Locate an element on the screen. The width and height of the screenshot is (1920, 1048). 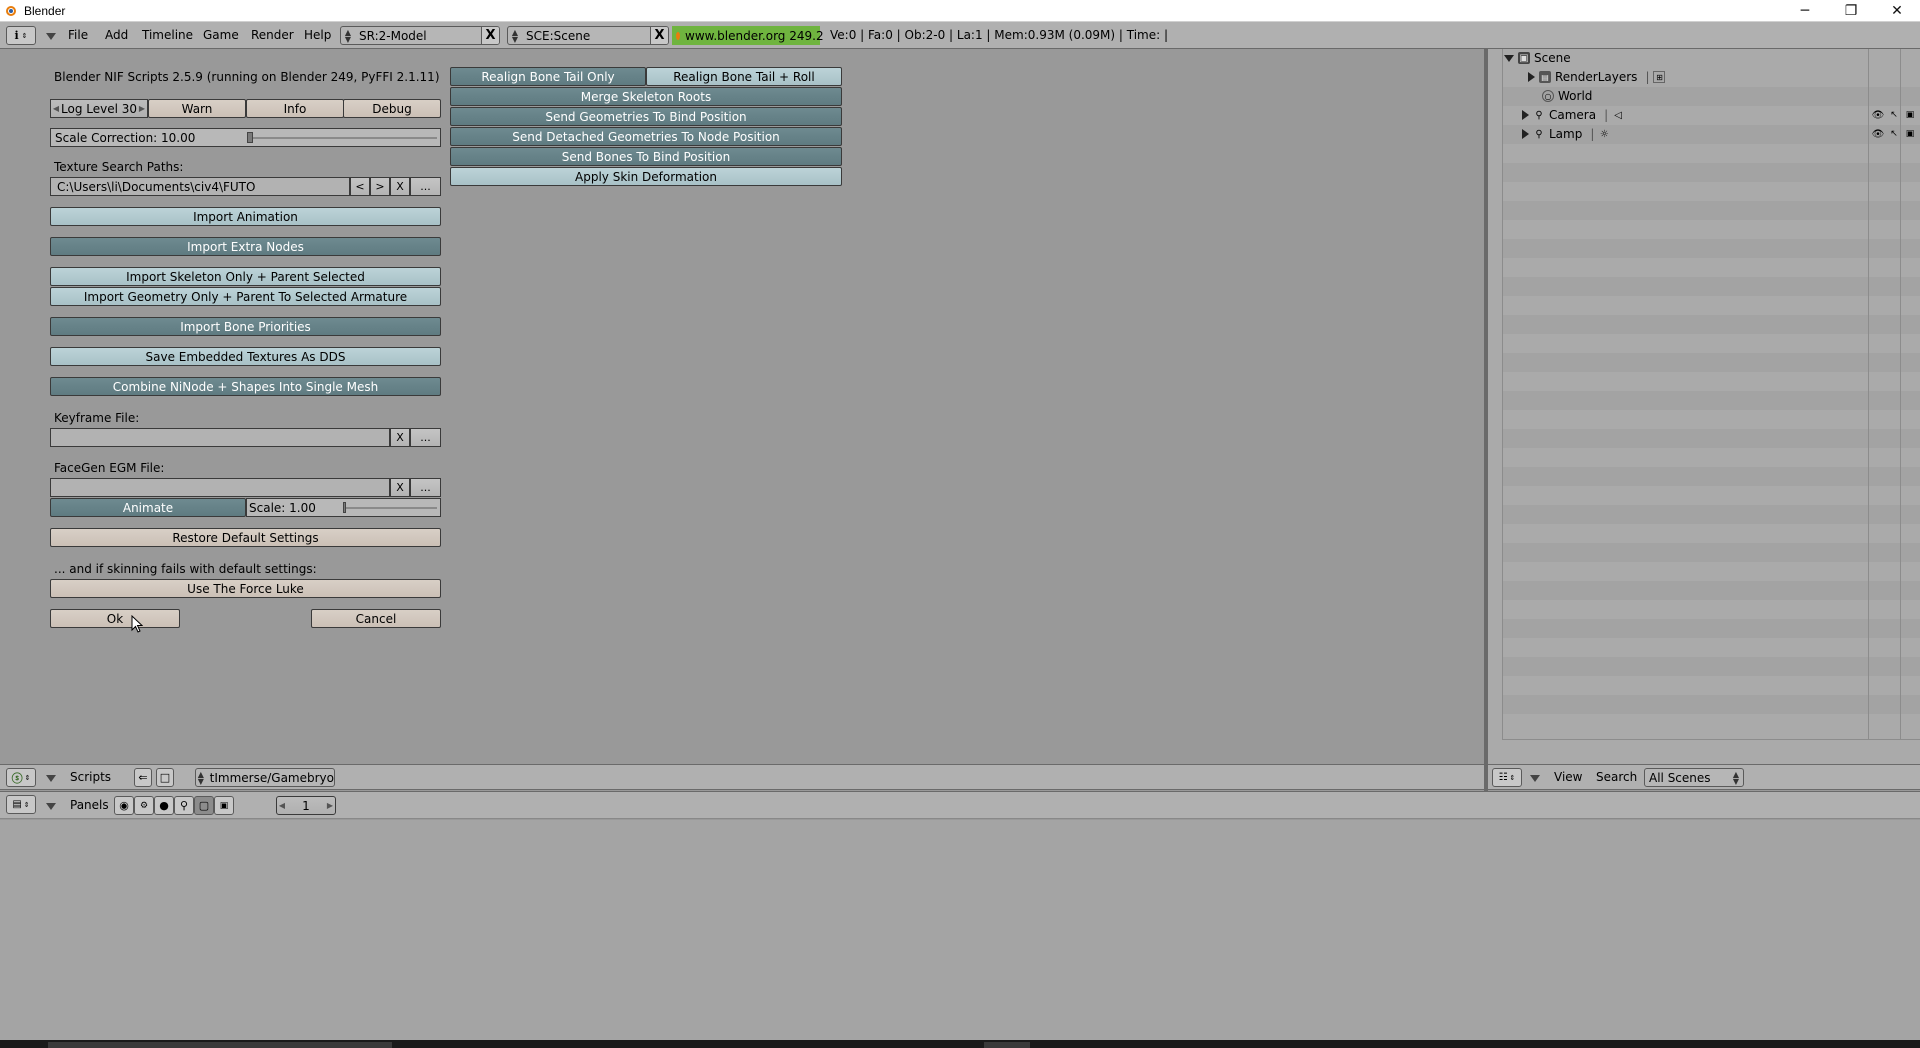
import-extra-nodes-toggle: Import Extra Nodes is located at coordinates (245, 246).